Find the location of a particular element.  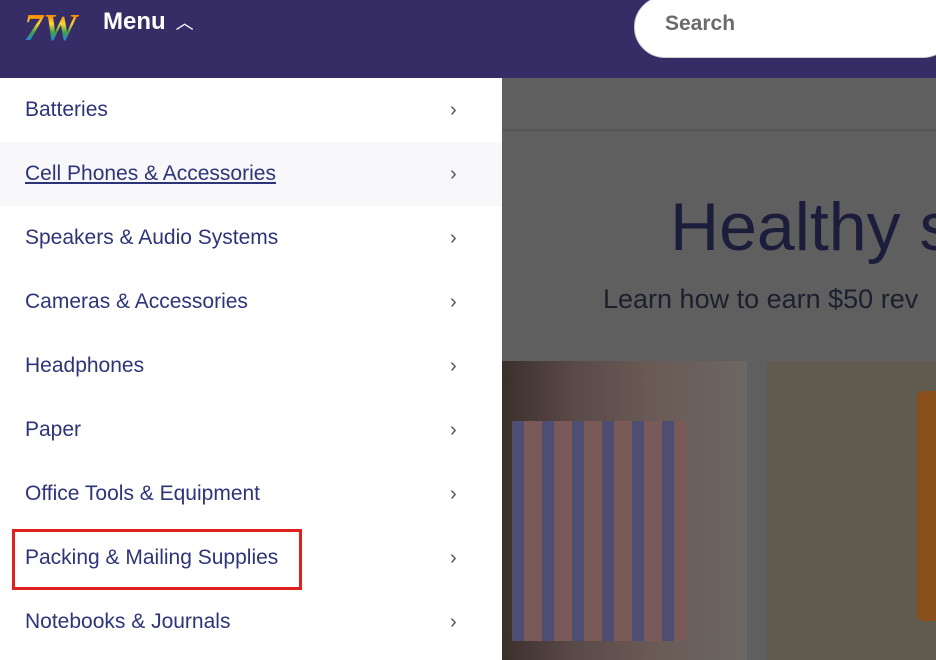

highlight-box is located at coordinates (157, 559).